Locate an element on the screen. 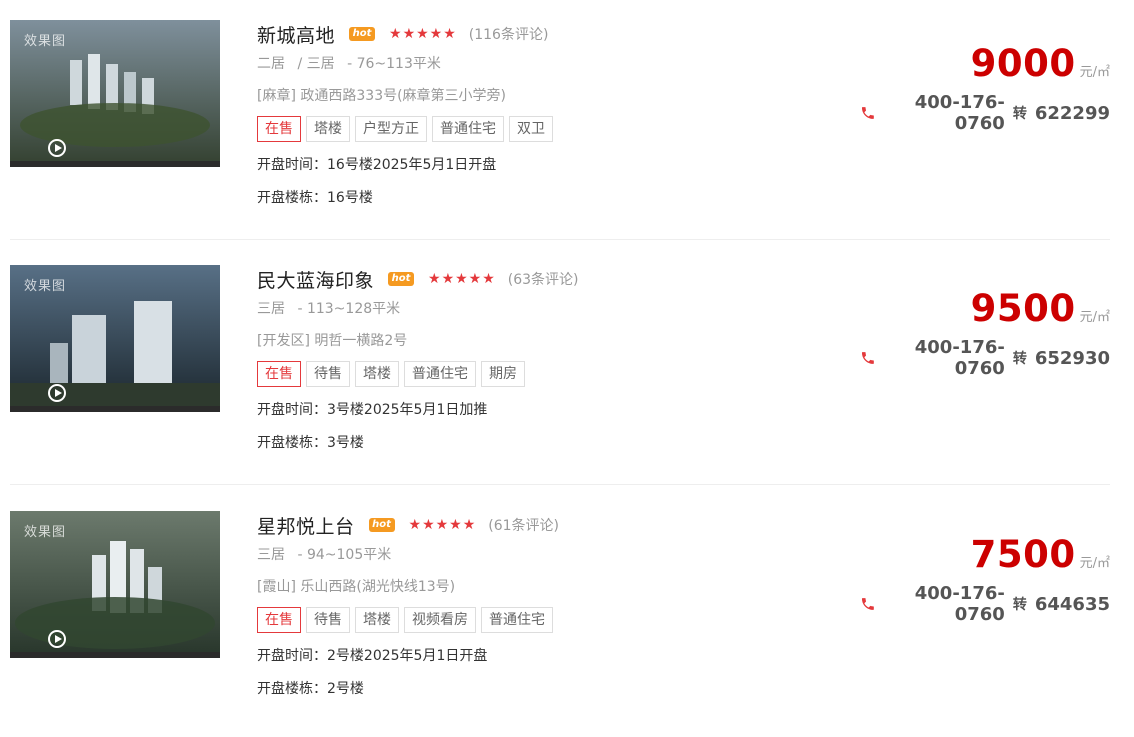 The width and height of the screenshot is (1134, 737). room-types: 三居 - 113~128平米 is located at coordinates (418, 309).